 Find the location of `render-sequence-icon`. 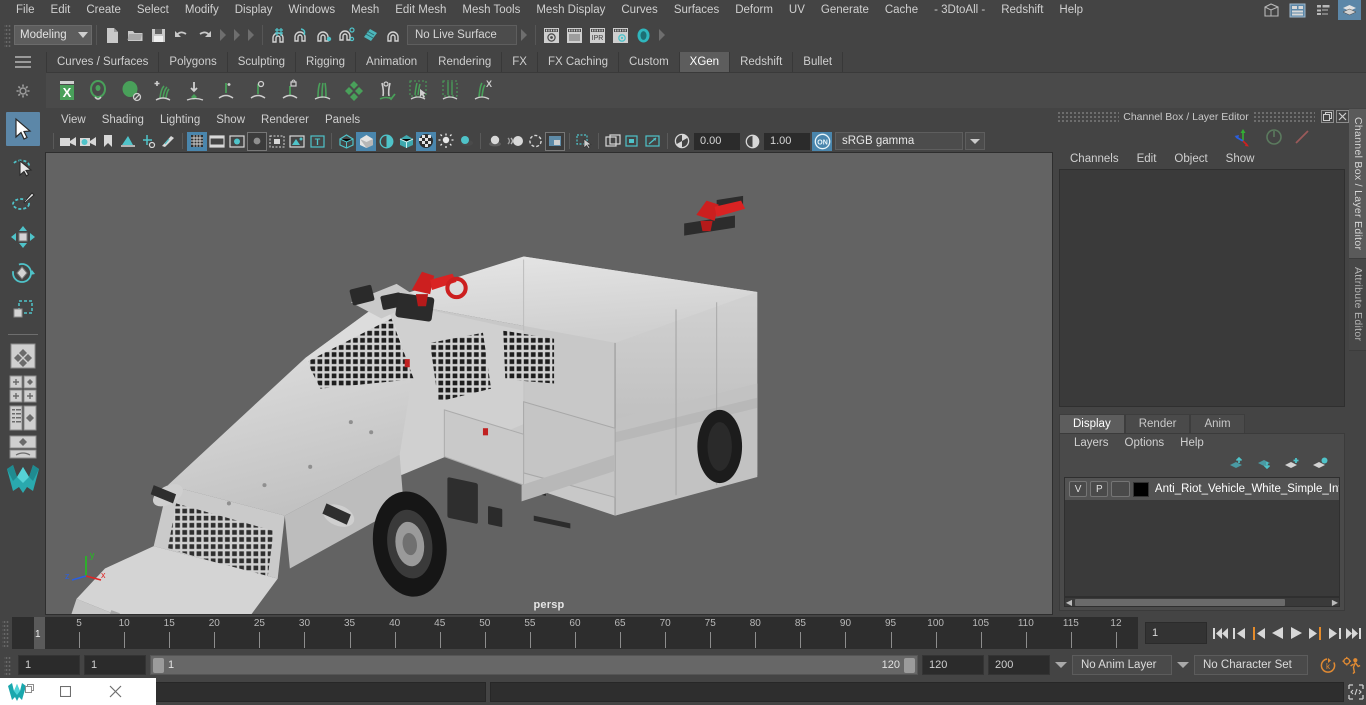

render-sequence-icon is located at coordinates (574, 35).